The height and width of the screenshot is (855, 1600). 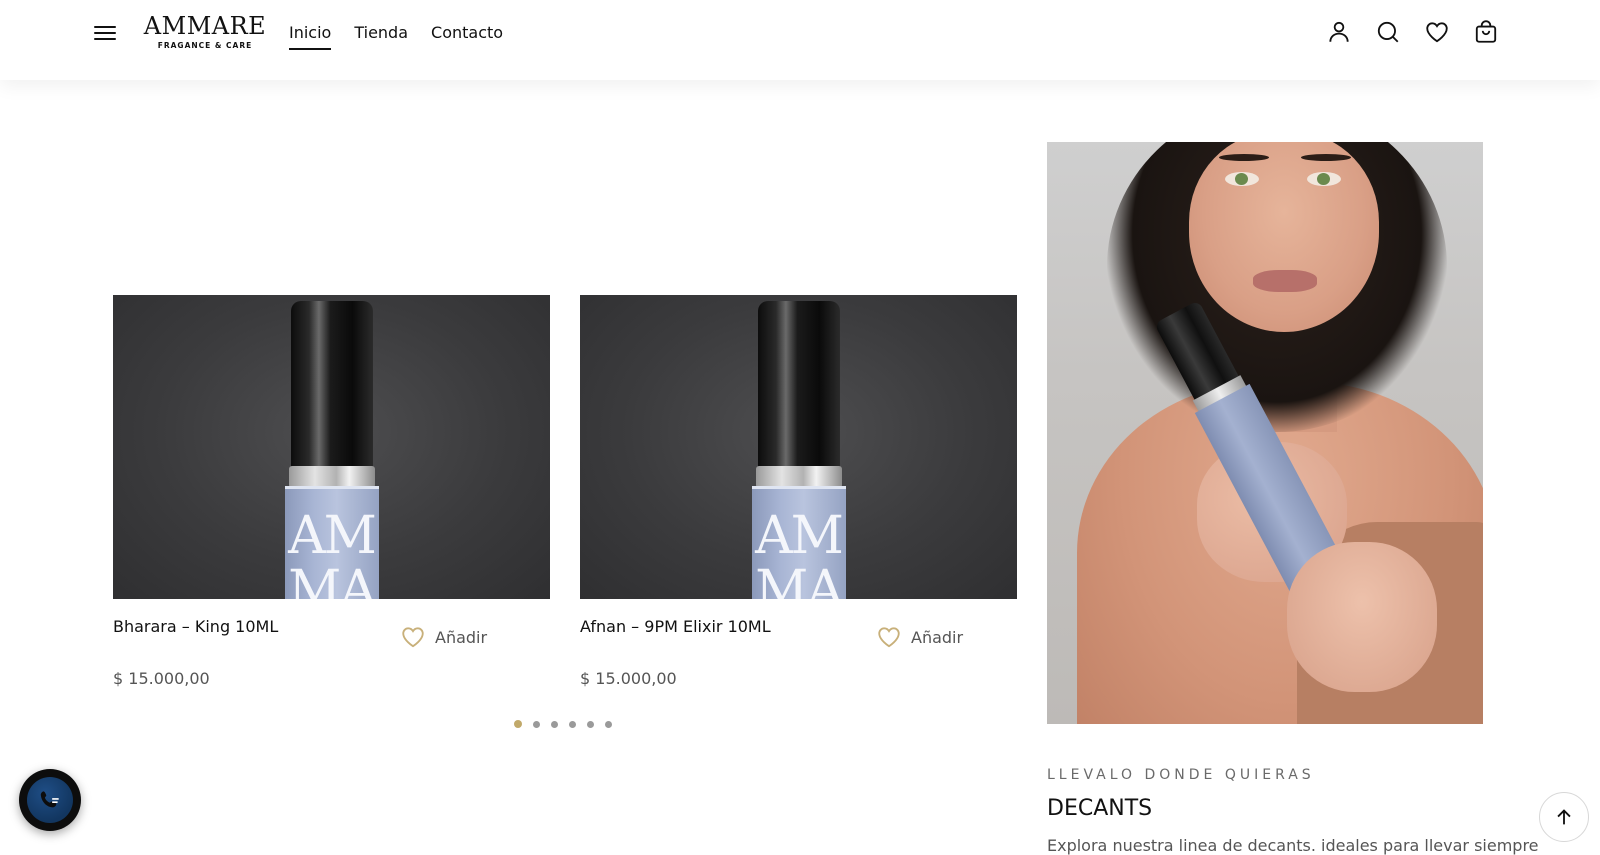 I want to click on chat-icon, so click(x=50, y=800).